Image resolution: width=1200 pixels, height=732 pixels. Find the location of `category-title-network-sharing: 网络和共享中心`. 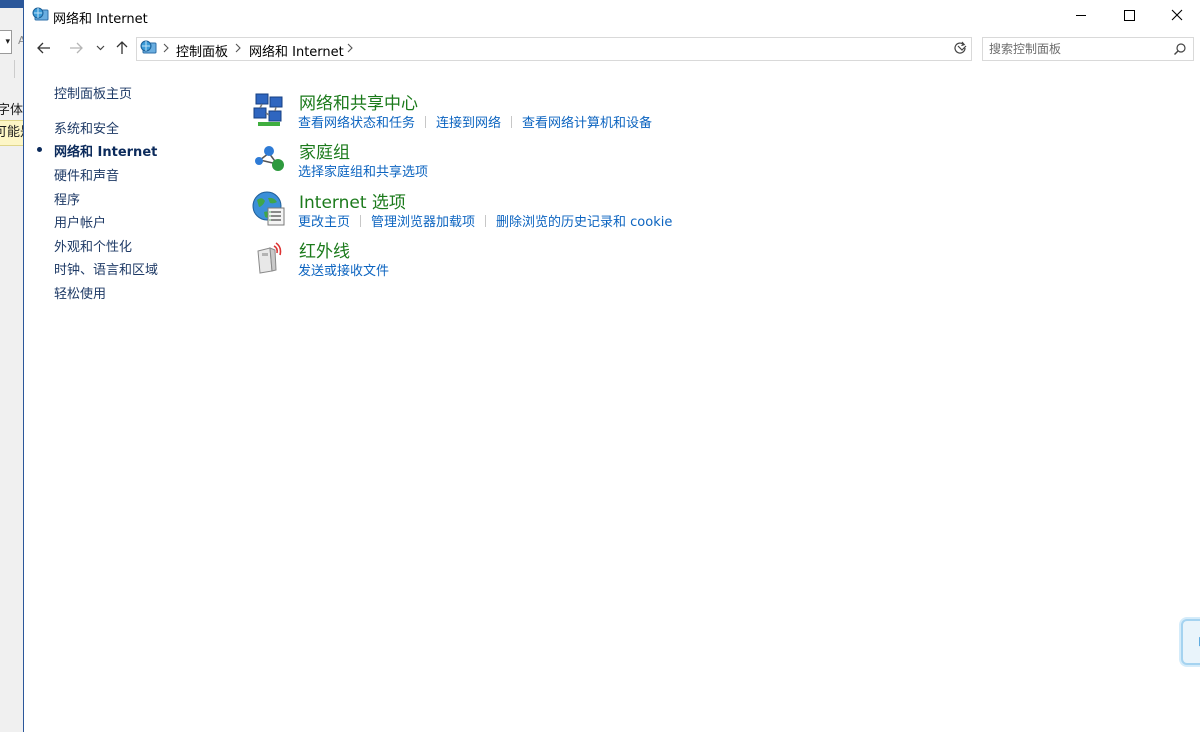

category-title-network-sharing: 网络和共享中心 is located at coordinates (358, 101).